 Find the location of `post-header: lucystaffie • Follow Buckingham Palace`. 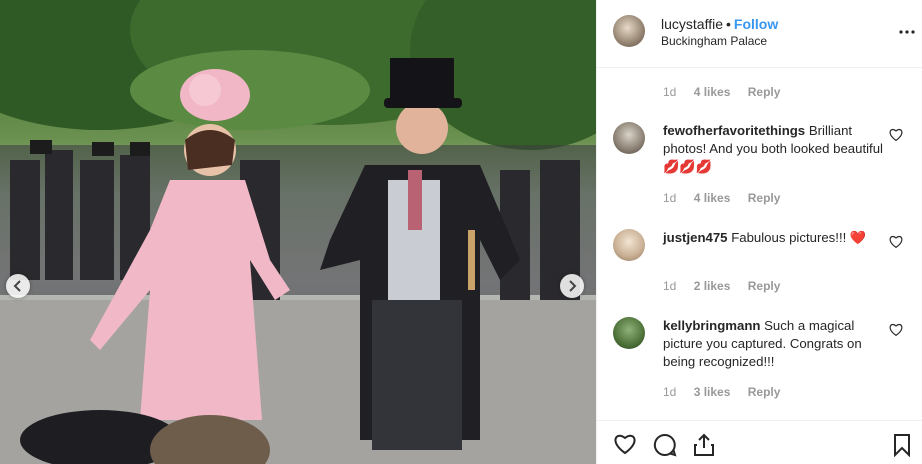

post-header: lucystaffie • Follow Buckingham Palace is located at coordinates (759, 34).